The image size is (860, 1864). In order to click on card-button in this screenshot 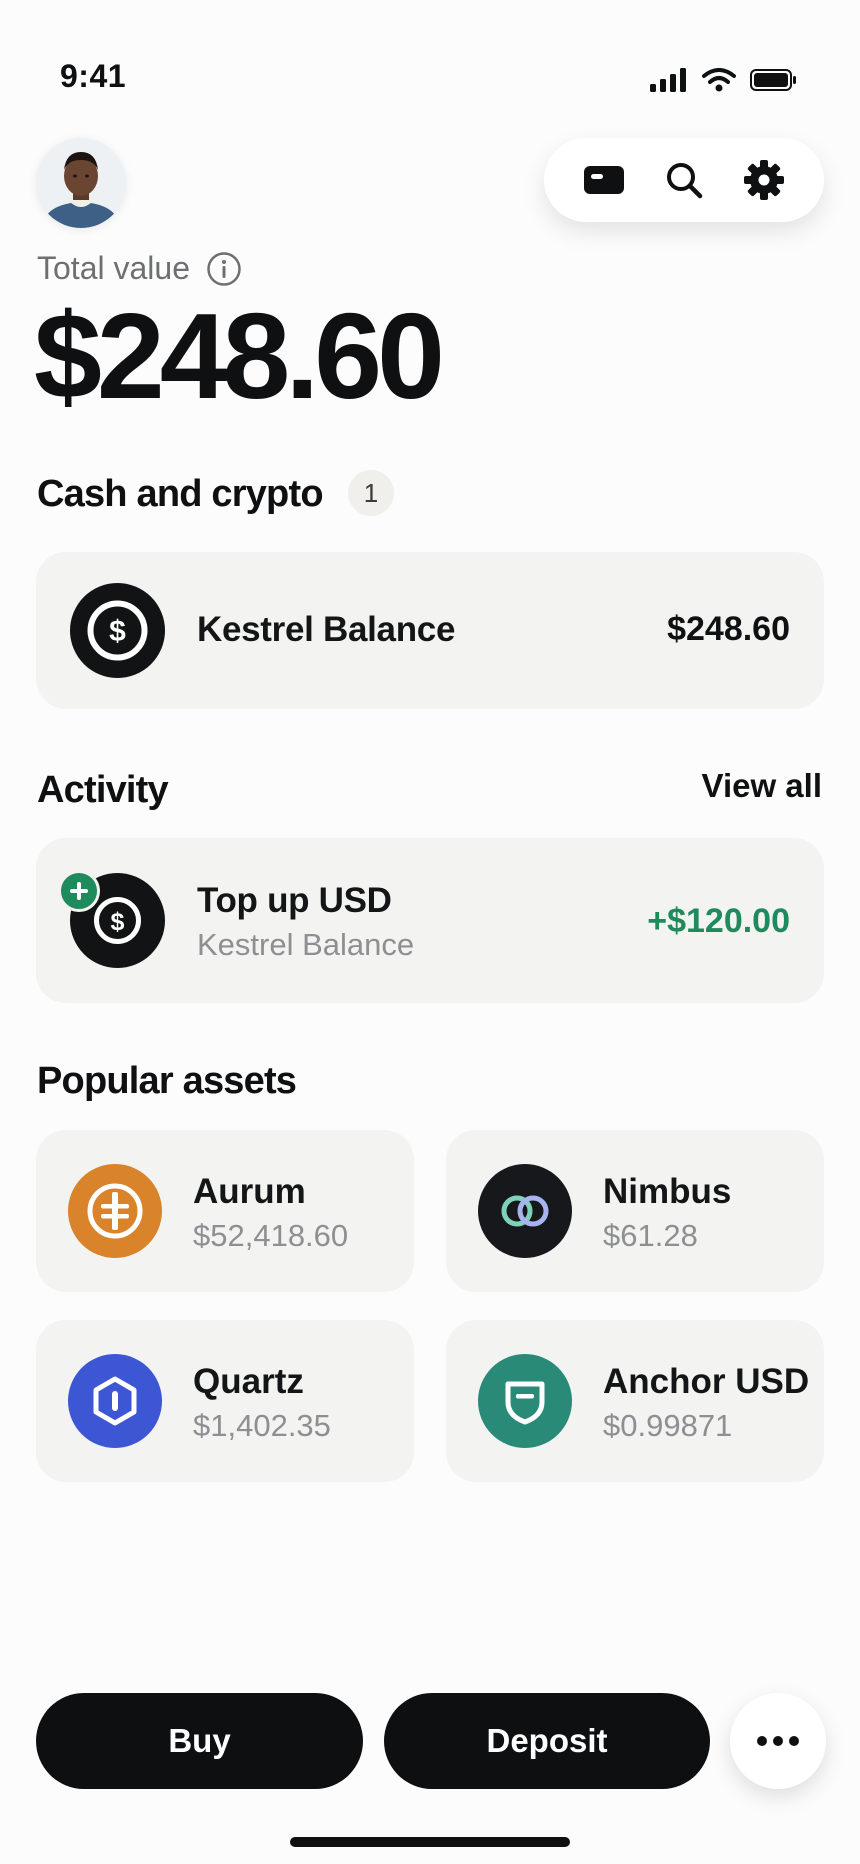, I will do `click(604, 180)`.